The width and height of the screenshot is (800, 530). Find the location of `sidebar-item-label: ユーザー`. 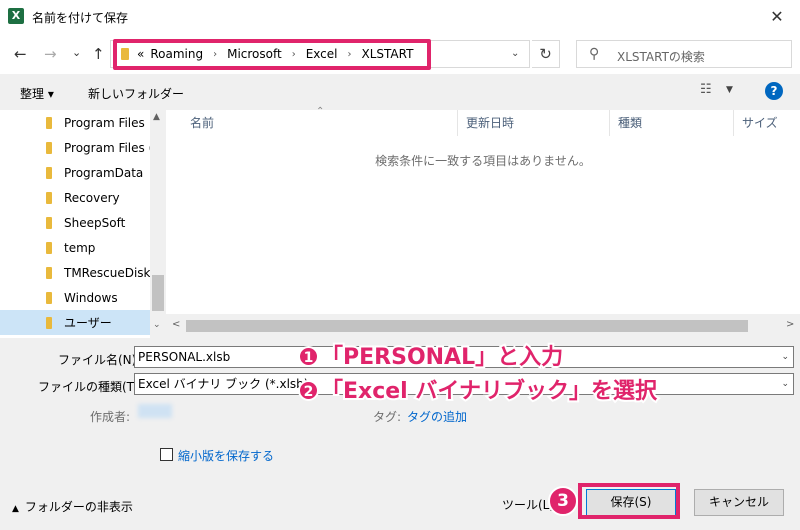

sidebar-item-label: ユーザー is located at coordinates (88, 323).